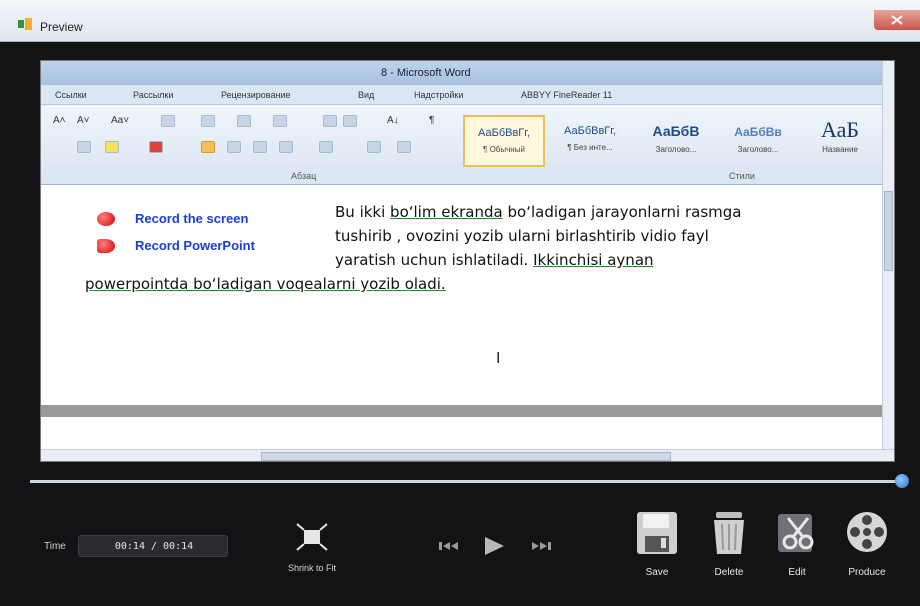 Image resolution: width=920 pixels, height=606 pixels. I want to click on multilevel-list-icon, so click(280, 121).